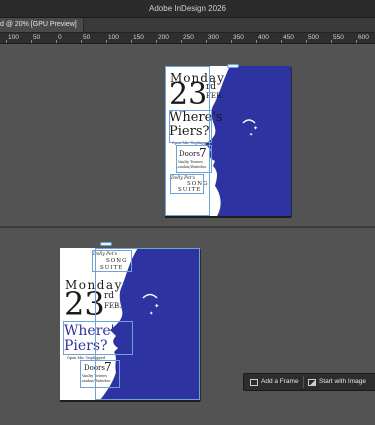 The height and width of the screenshot is (425, 375). What do you see at coordinates (342, 381) in the screenshot?
I see `start-with-image-label: Start with Image` at bounding box center [342, 381].